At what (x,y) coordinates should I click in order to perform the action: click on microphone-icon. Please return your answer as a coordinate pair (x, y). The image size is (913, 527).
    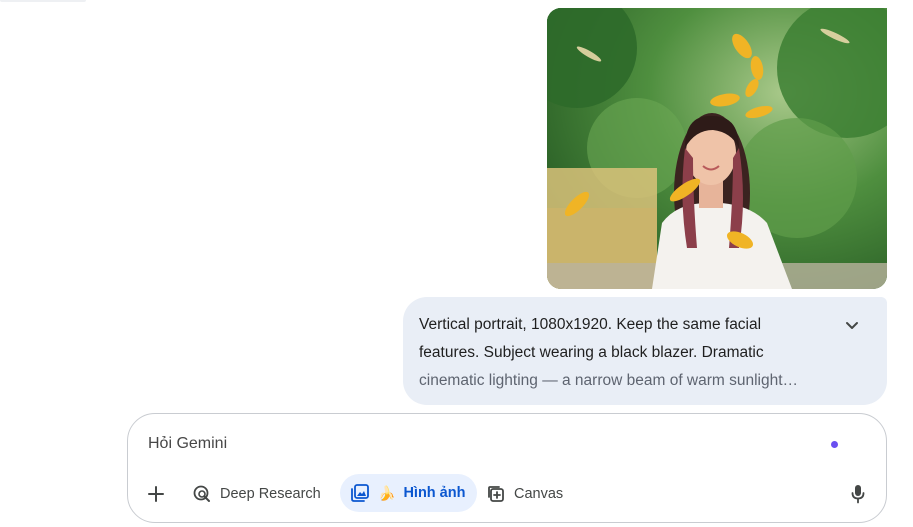
    Looking at the image, I should click on (858, 494).